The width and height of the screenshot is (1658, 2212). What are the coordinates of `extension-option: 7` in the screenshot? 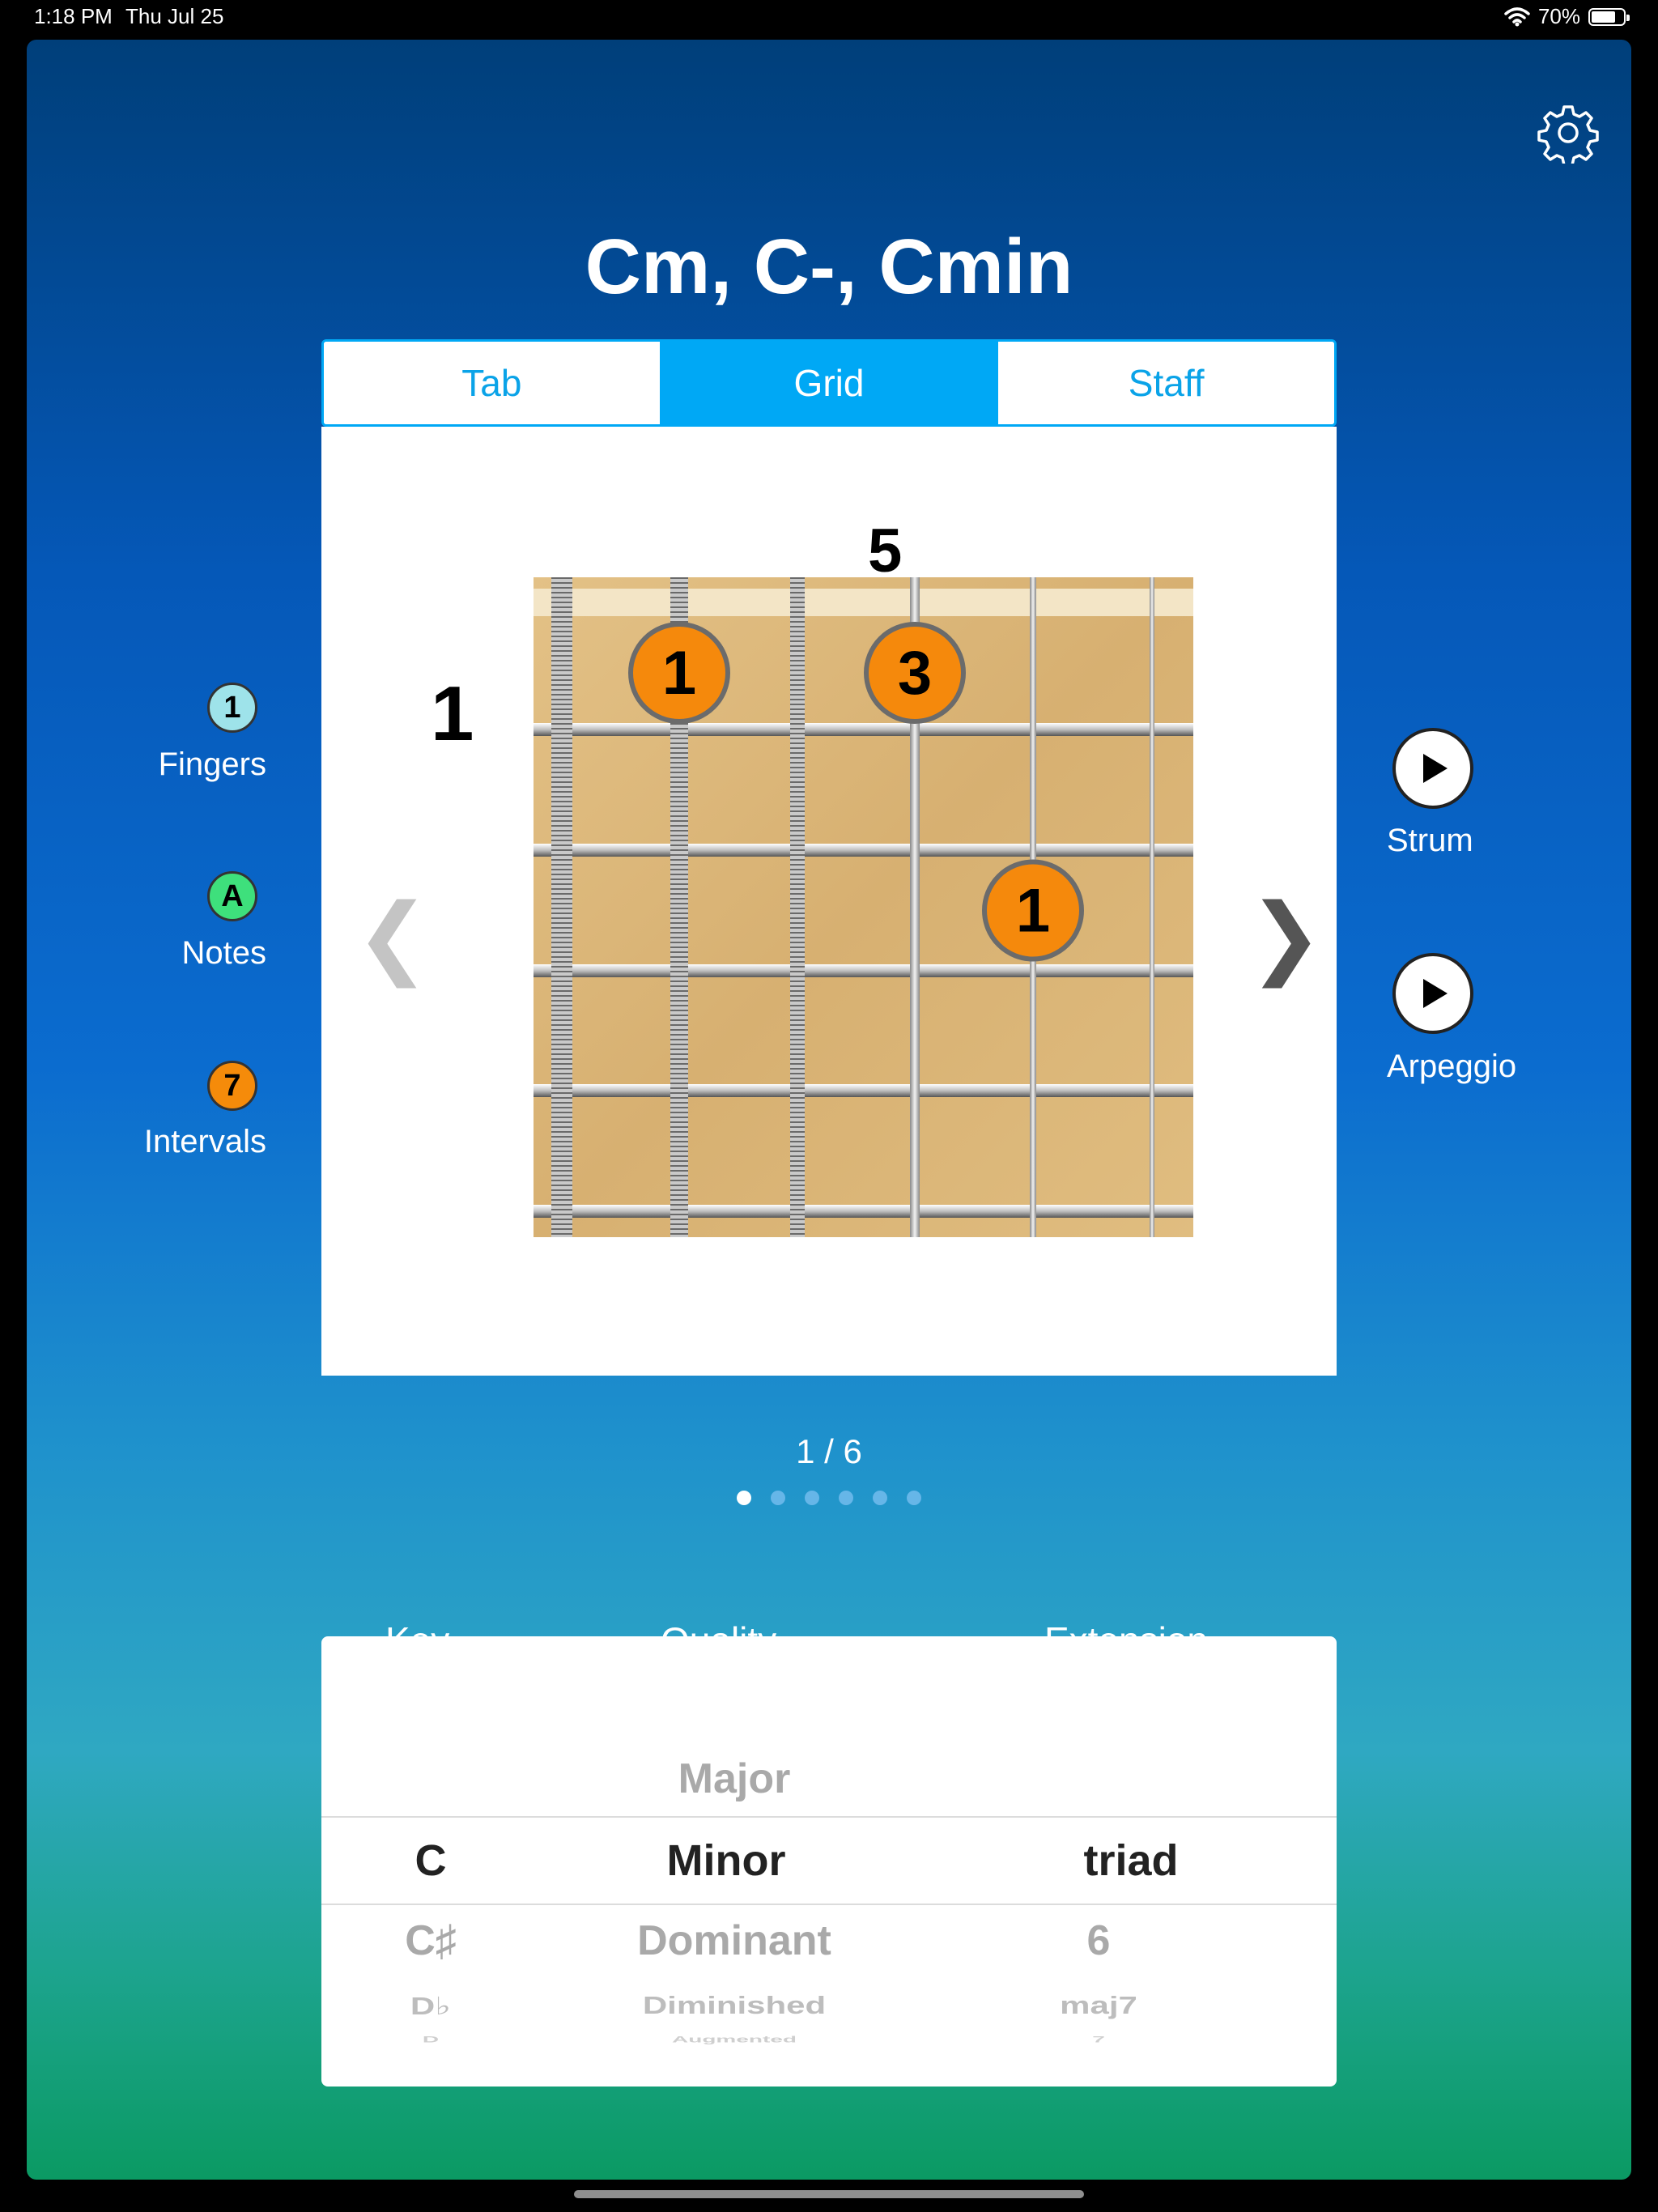 It's located at (1098, 2040).